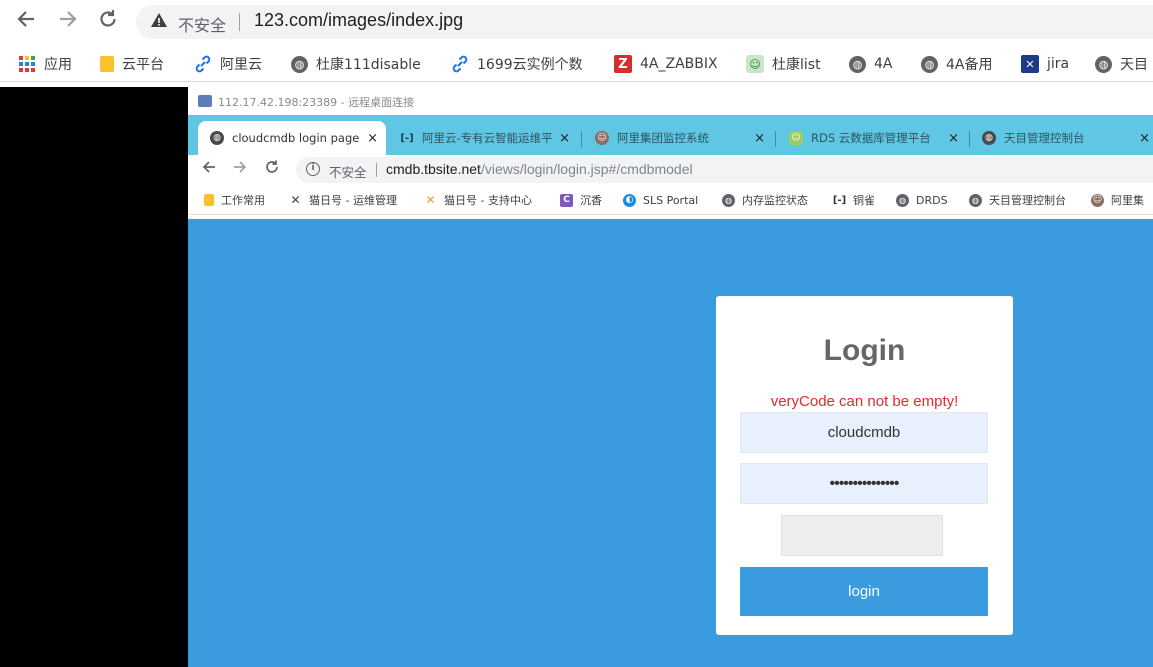 The height and width of the screenshot is (667, 1153). I want to click on url-text: 123.com/images/index.jpg, so click(358, 20).